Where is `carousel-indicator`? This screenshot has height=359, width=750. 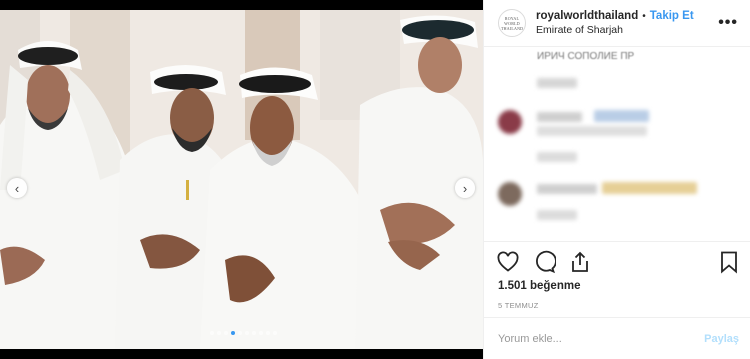 carousel-indicator is located at coordinates (243, 333).